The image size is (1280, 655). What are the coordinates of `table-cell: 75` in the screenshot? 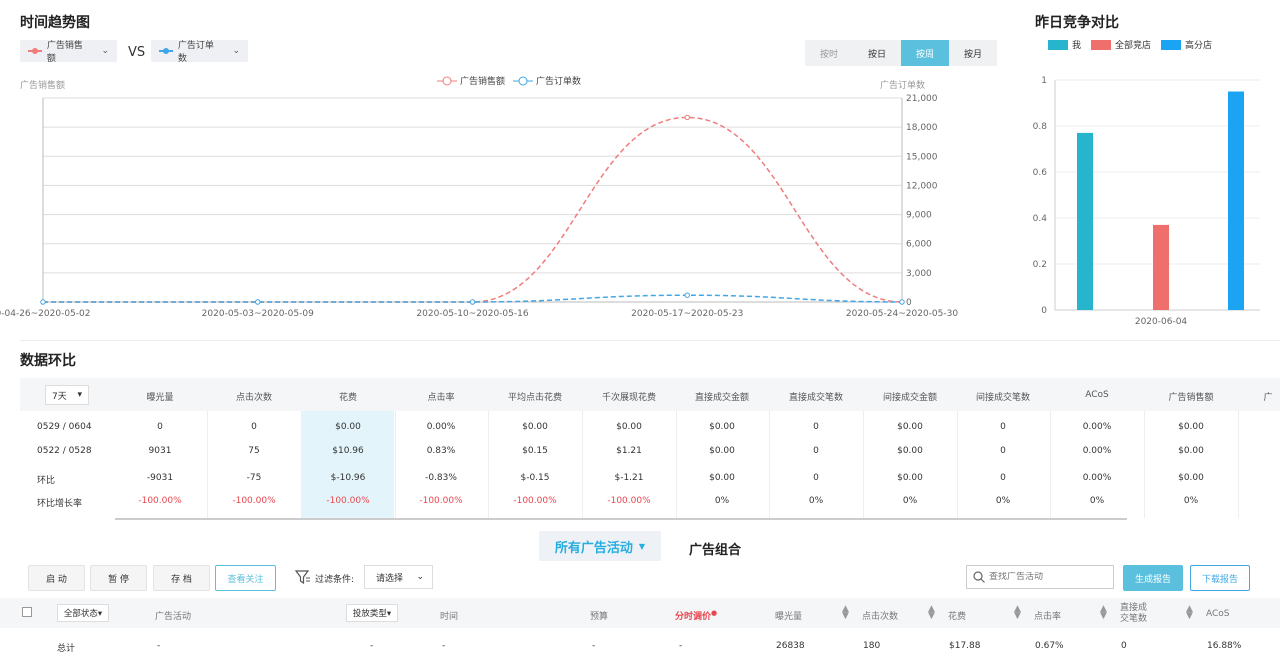 It's located at (254, 451).